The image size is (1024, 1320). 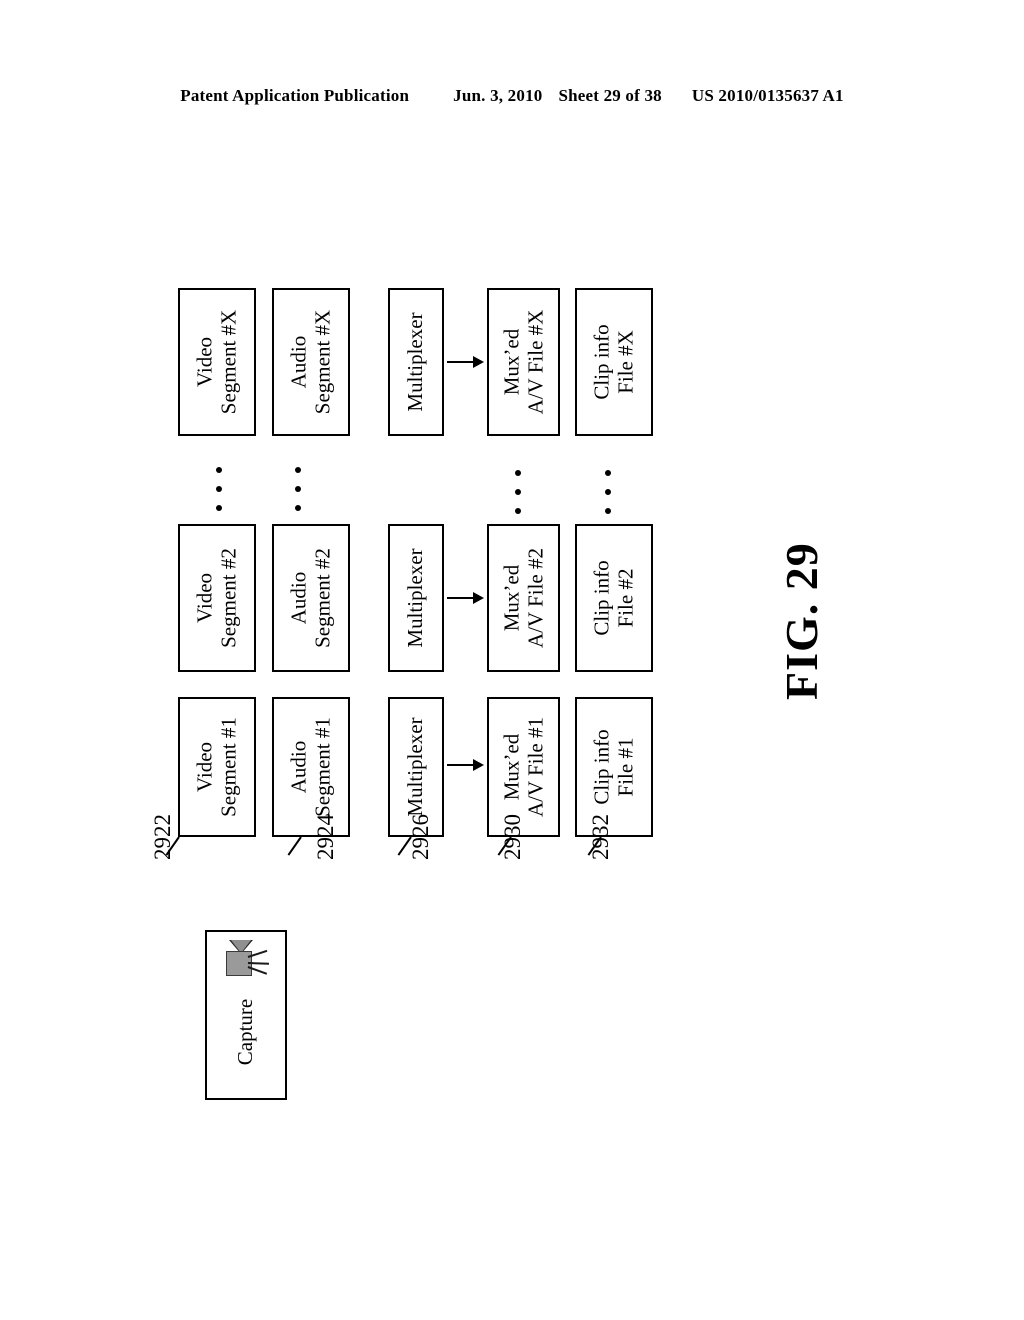 I want to click on block-label: Video Segment #2, so click(x=216, y=598).